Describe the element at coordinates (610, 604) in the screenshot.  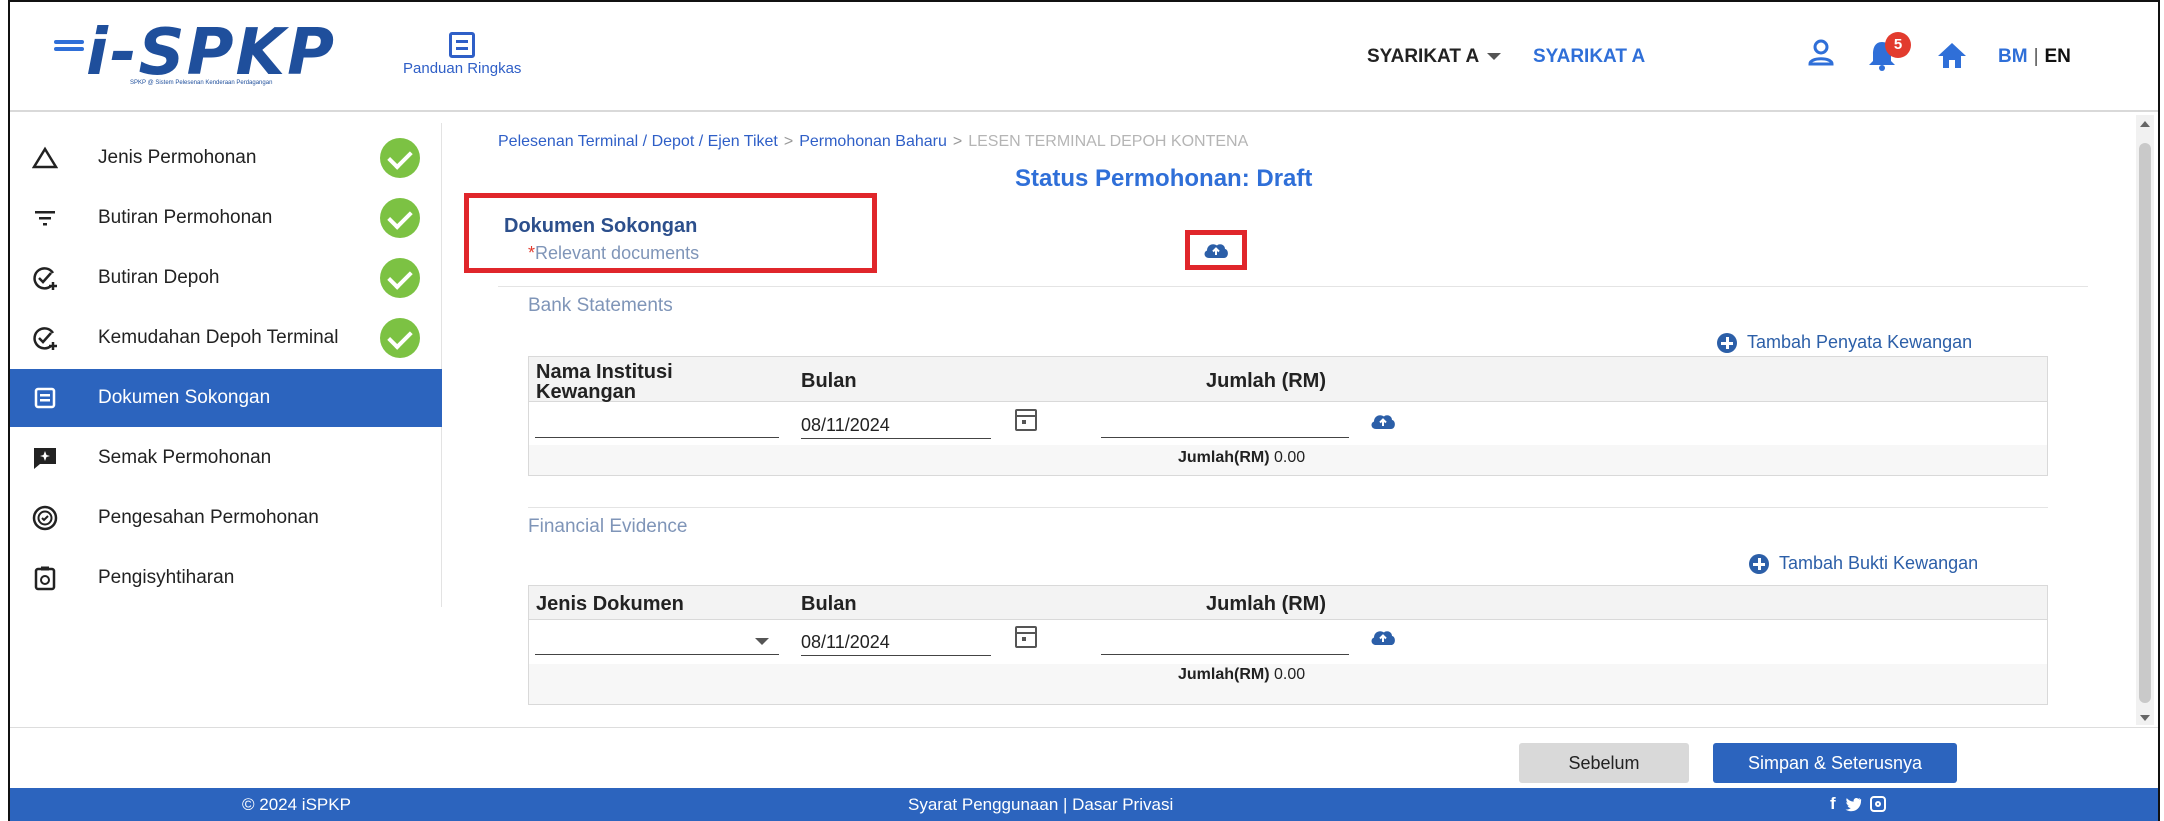
I see `col-header-document-type: Jenis Dokumen` at that location.